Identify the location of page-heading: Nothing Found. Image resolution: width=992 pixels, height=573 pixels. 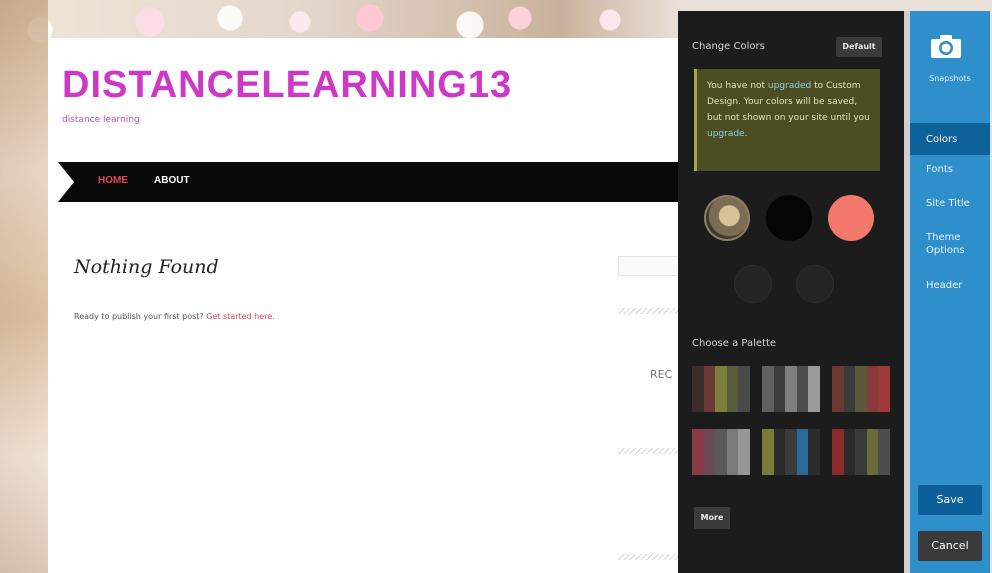
(146, 267).